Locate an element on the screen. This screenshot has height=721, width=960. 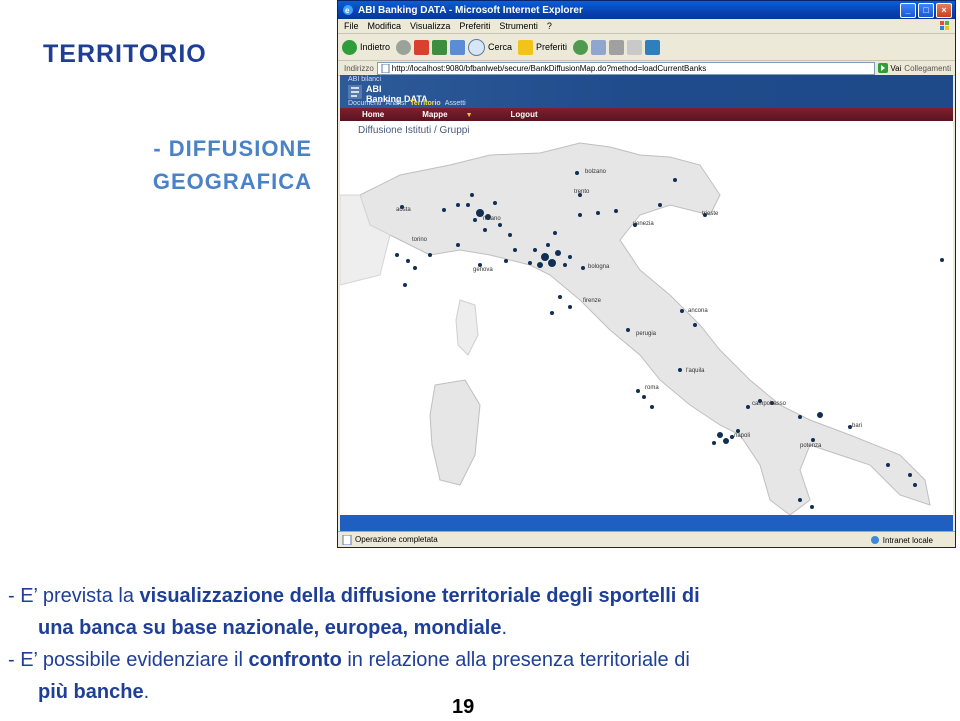
menu-help: ? is located at coordinates (549, 26).